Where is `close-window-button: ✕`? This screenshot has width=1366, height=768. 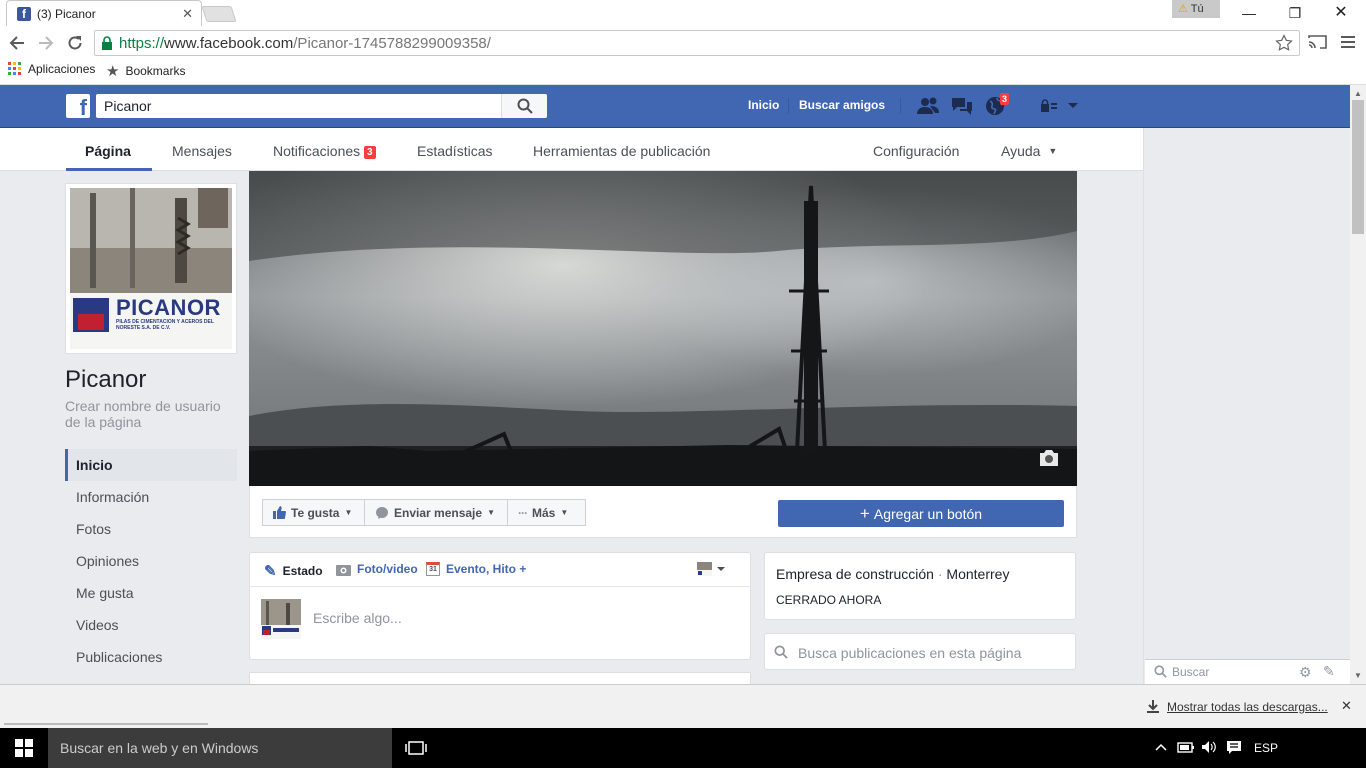 close-window-button: ✕ is located at coordinates (1341, 13).